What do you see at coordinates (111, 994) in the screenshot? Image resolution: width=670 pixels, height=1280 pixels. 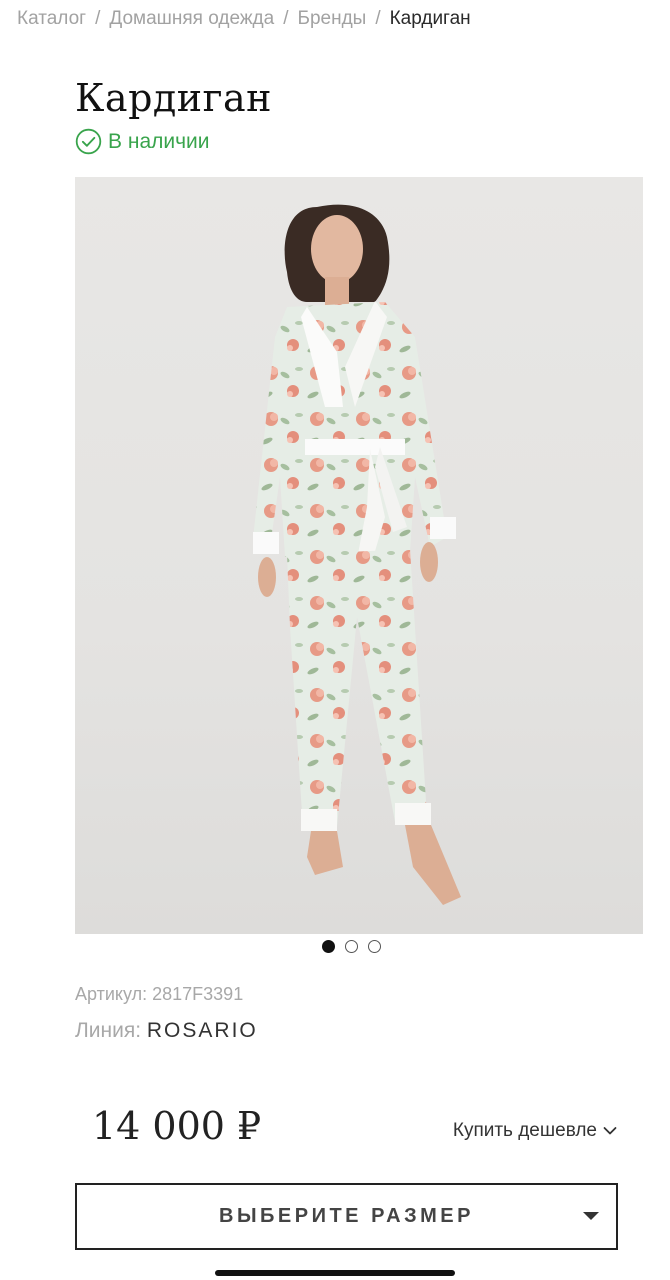 I see `sku-label: Артикул:` at bounding box center [111, 994].